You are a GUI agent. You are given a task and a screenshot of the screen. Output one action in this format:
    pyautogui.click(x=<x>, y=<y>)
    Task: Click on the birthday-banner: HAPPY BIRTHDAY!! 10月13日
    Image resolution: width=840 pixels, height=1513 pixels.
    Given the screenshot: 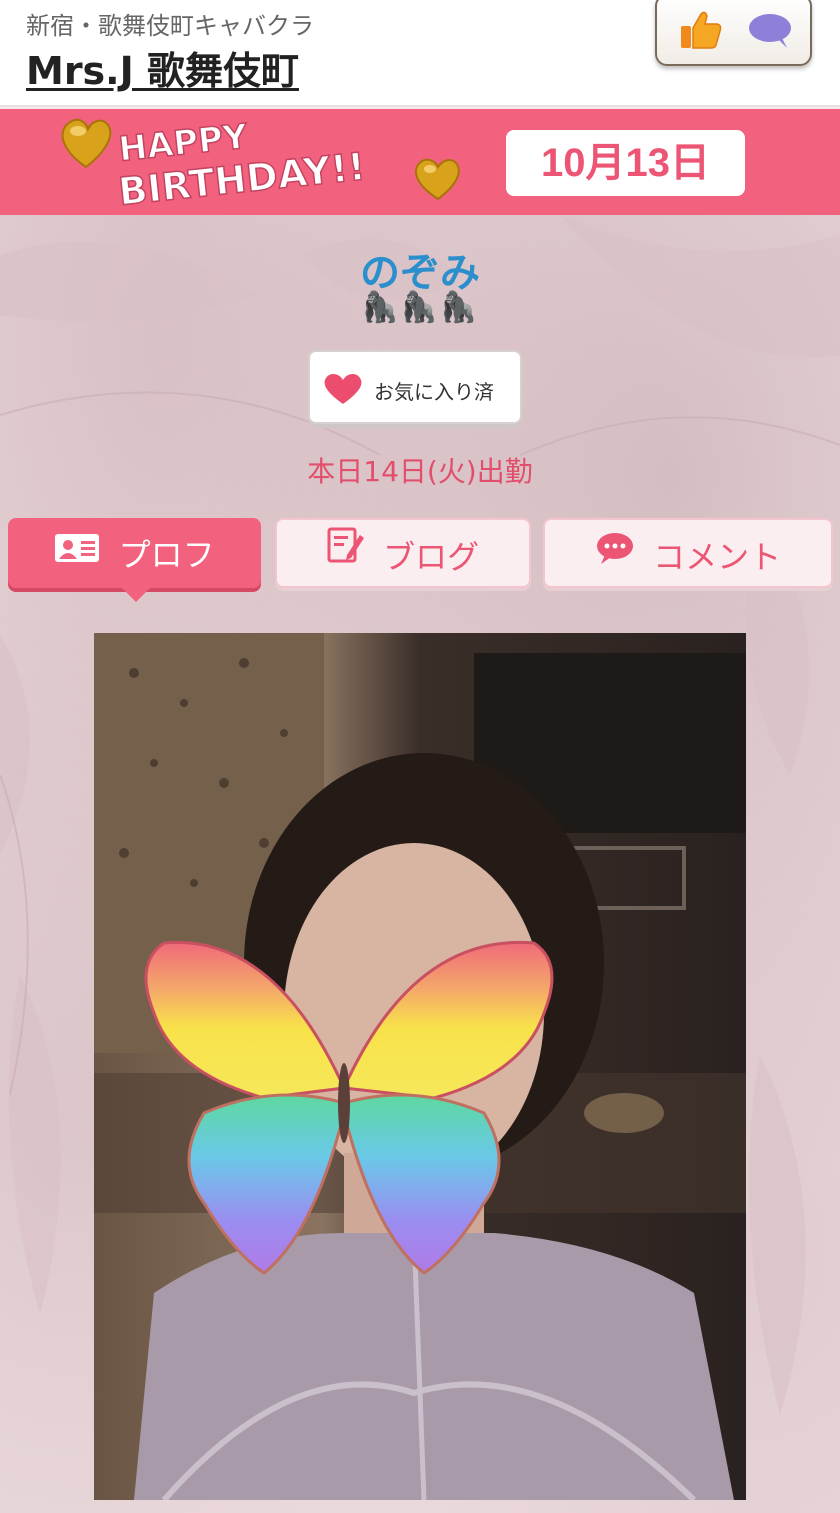 What is the action you would take?
    pyautogui.click(x=420, y=162)
    